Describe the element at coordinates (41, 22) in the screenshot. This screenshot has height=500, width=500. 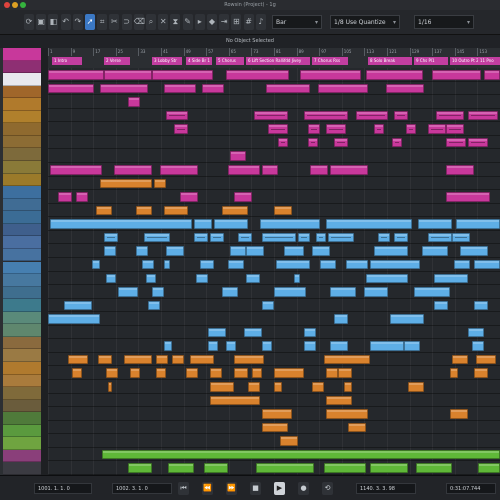
I see `inspector-toggle: ▣` at that location.